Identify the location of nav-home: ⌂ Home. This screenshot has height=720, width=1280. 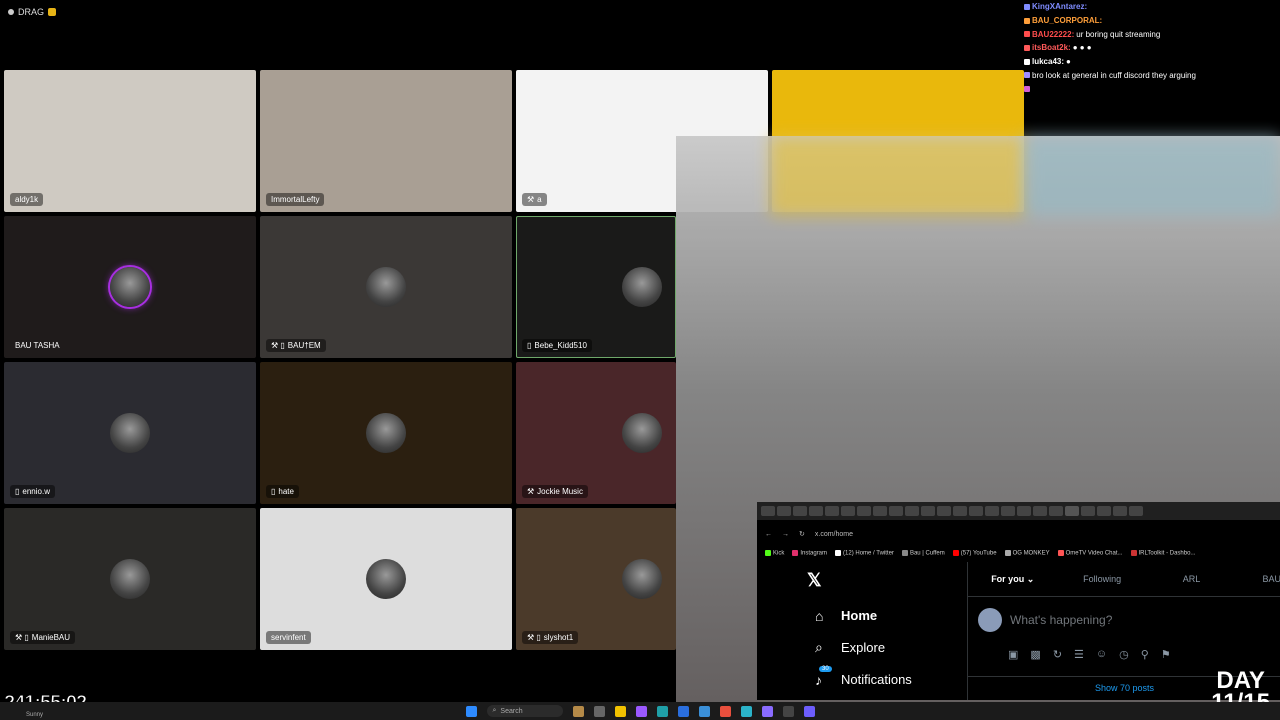
(846, 616).